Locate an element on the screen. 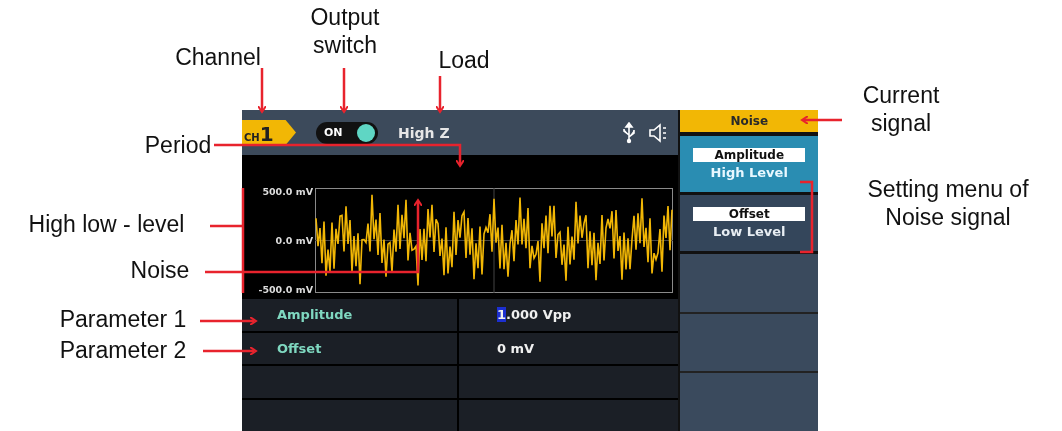 Image resolution: width=1062 pixels, height=431 pixels. parameter-name: Amplitude is located at coordinates (349, 315).